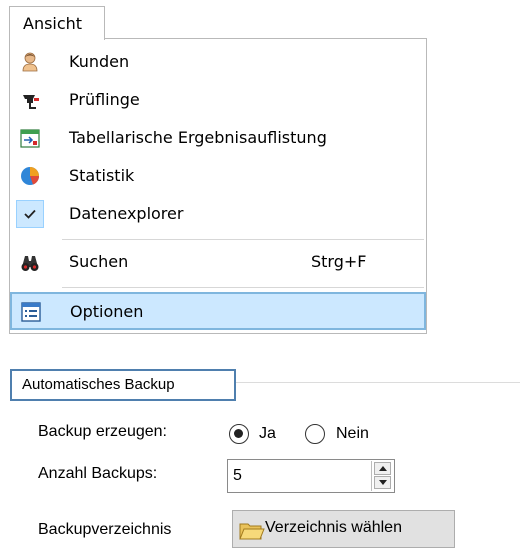 This screenshot has width=520, height=560. I want to click on menu-item-label: Optionen, so click(107, 311).